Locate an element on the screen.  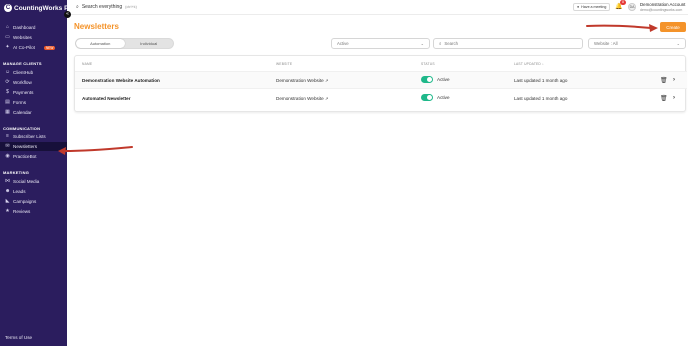
sidebar-item-subscriber-lists: ≡ Subscriber Lists is located at coordinates (33, 136).